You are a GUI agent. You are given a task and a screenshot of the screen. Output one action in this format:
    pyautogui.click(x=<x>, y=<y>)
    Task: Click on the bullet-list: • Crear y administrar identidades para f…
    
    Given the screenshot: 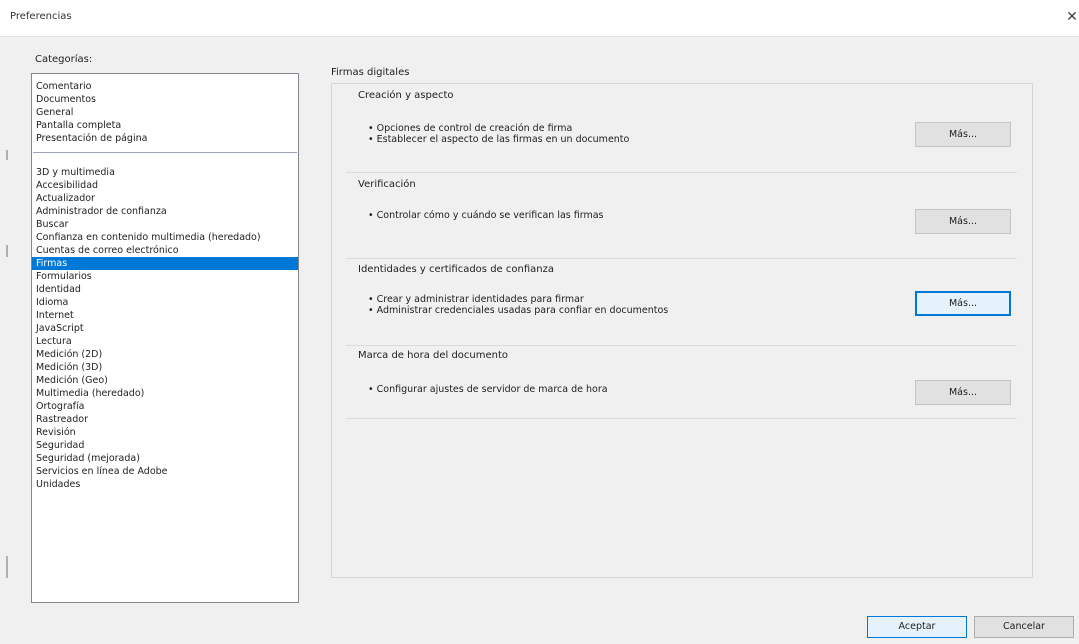 What is the action you would take?
    pyautogui.click(x=518, y=305)
    